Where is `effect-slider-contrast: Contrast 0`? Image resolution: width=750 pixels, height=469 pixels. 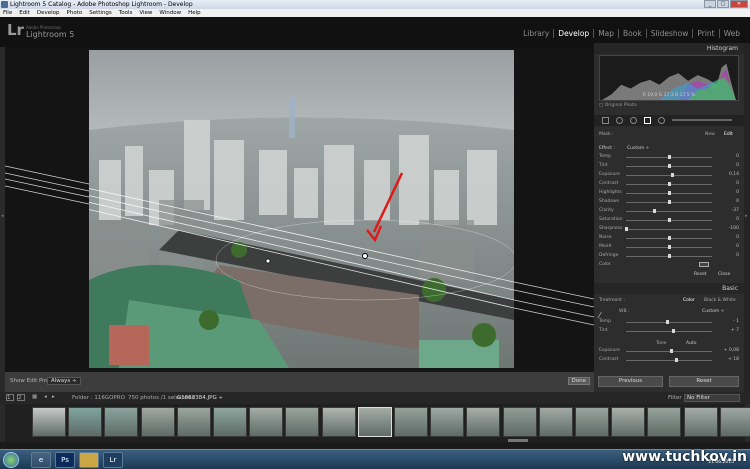 effect-slider-contrast: Contrast 0 is located at coordinates (669, 184).